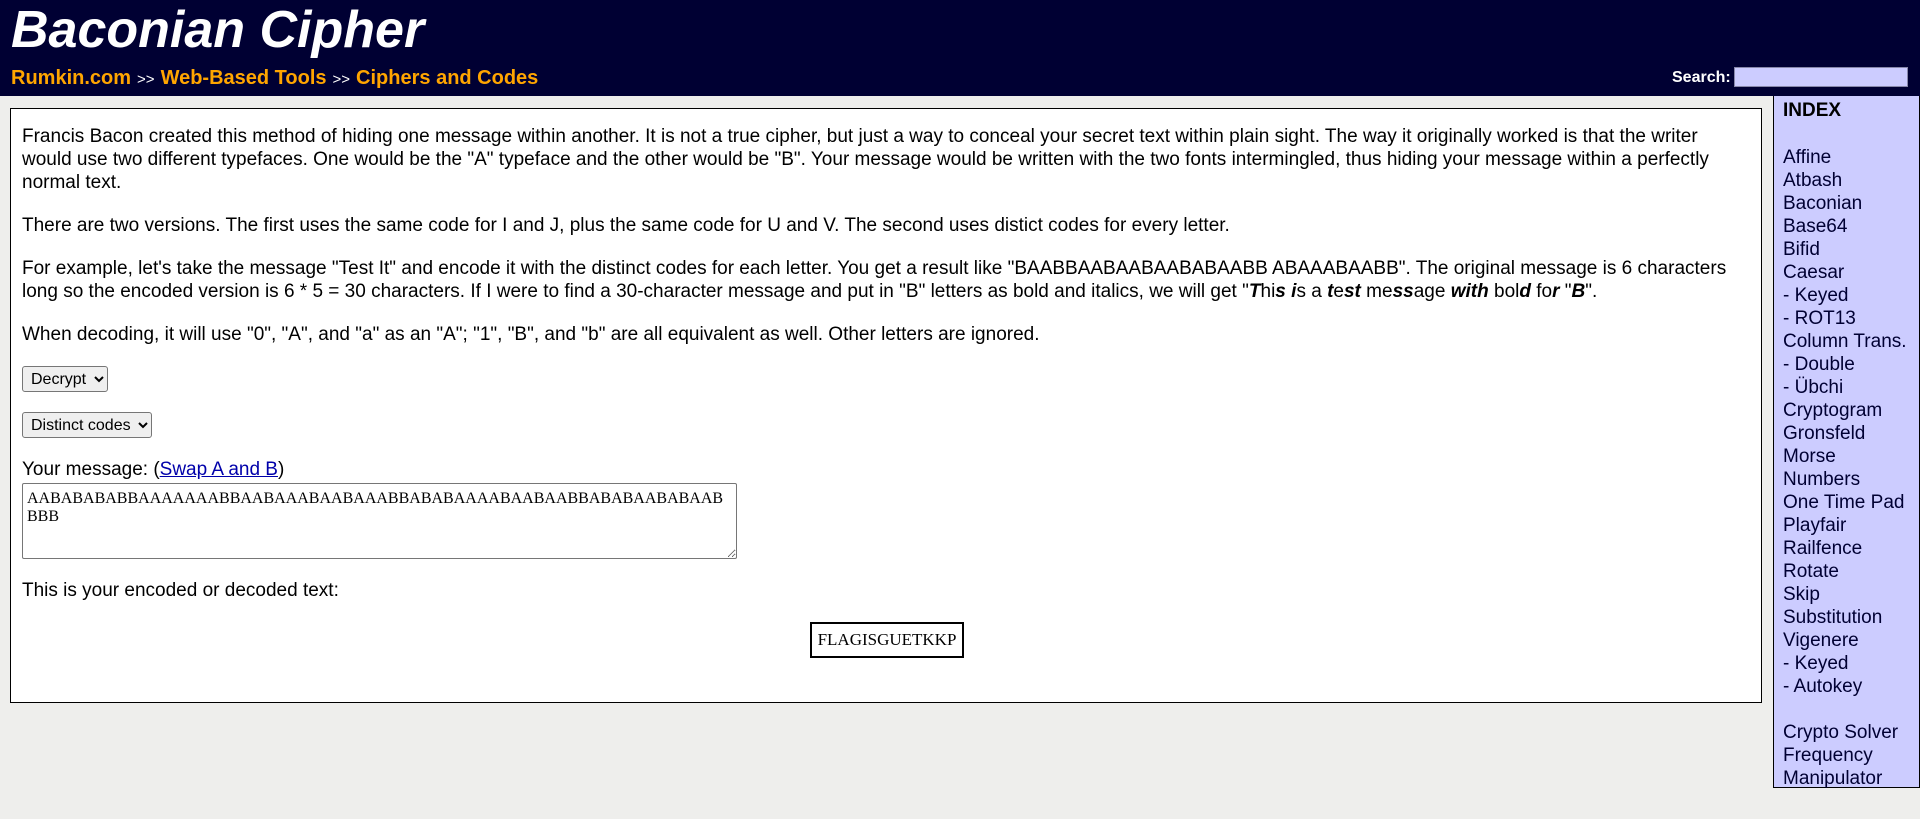  What do you see at coordinates (1824, 433) in the screenshot?
I see `index-link-gronsfeld: Gronsfeld` at bounding box center [1824, 433].